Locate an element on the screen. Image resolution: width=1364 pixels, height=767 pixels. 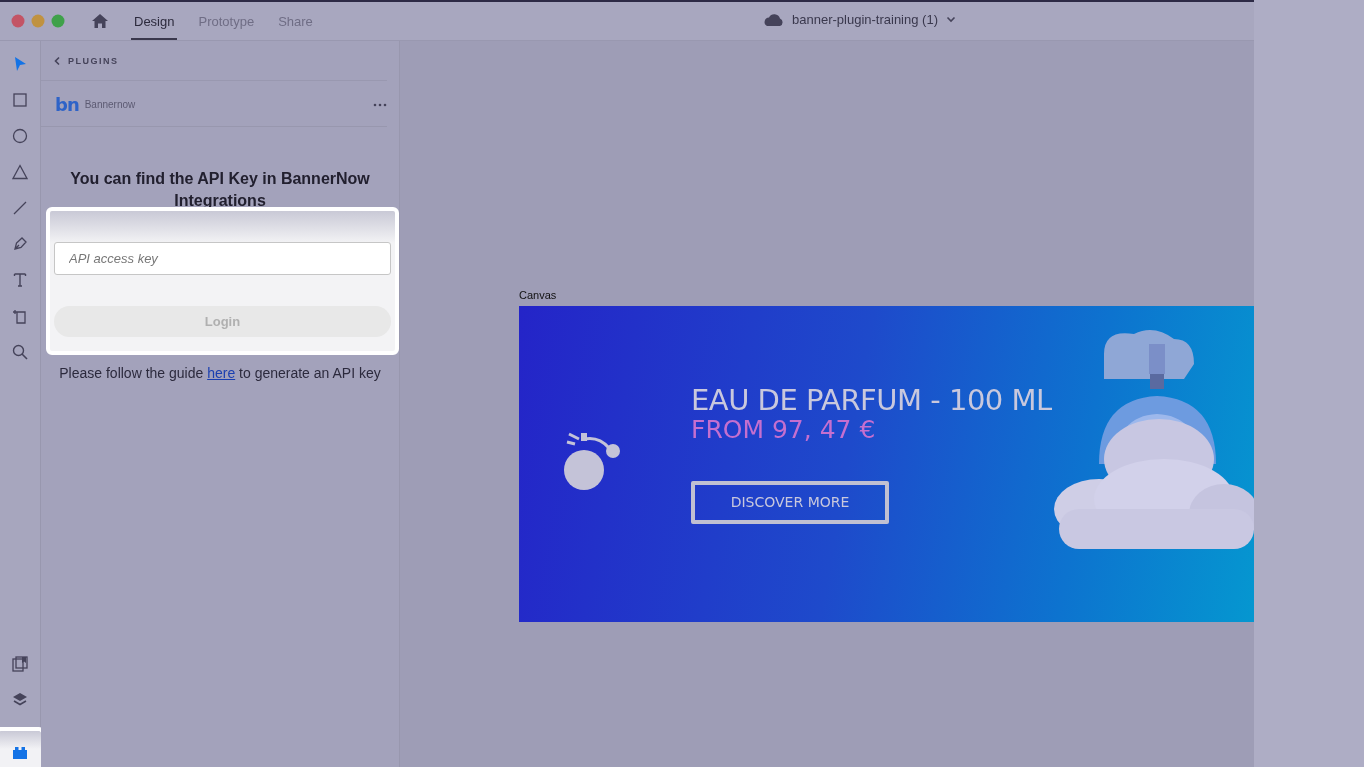
plugin-icon is located at coordinates (20, 753).